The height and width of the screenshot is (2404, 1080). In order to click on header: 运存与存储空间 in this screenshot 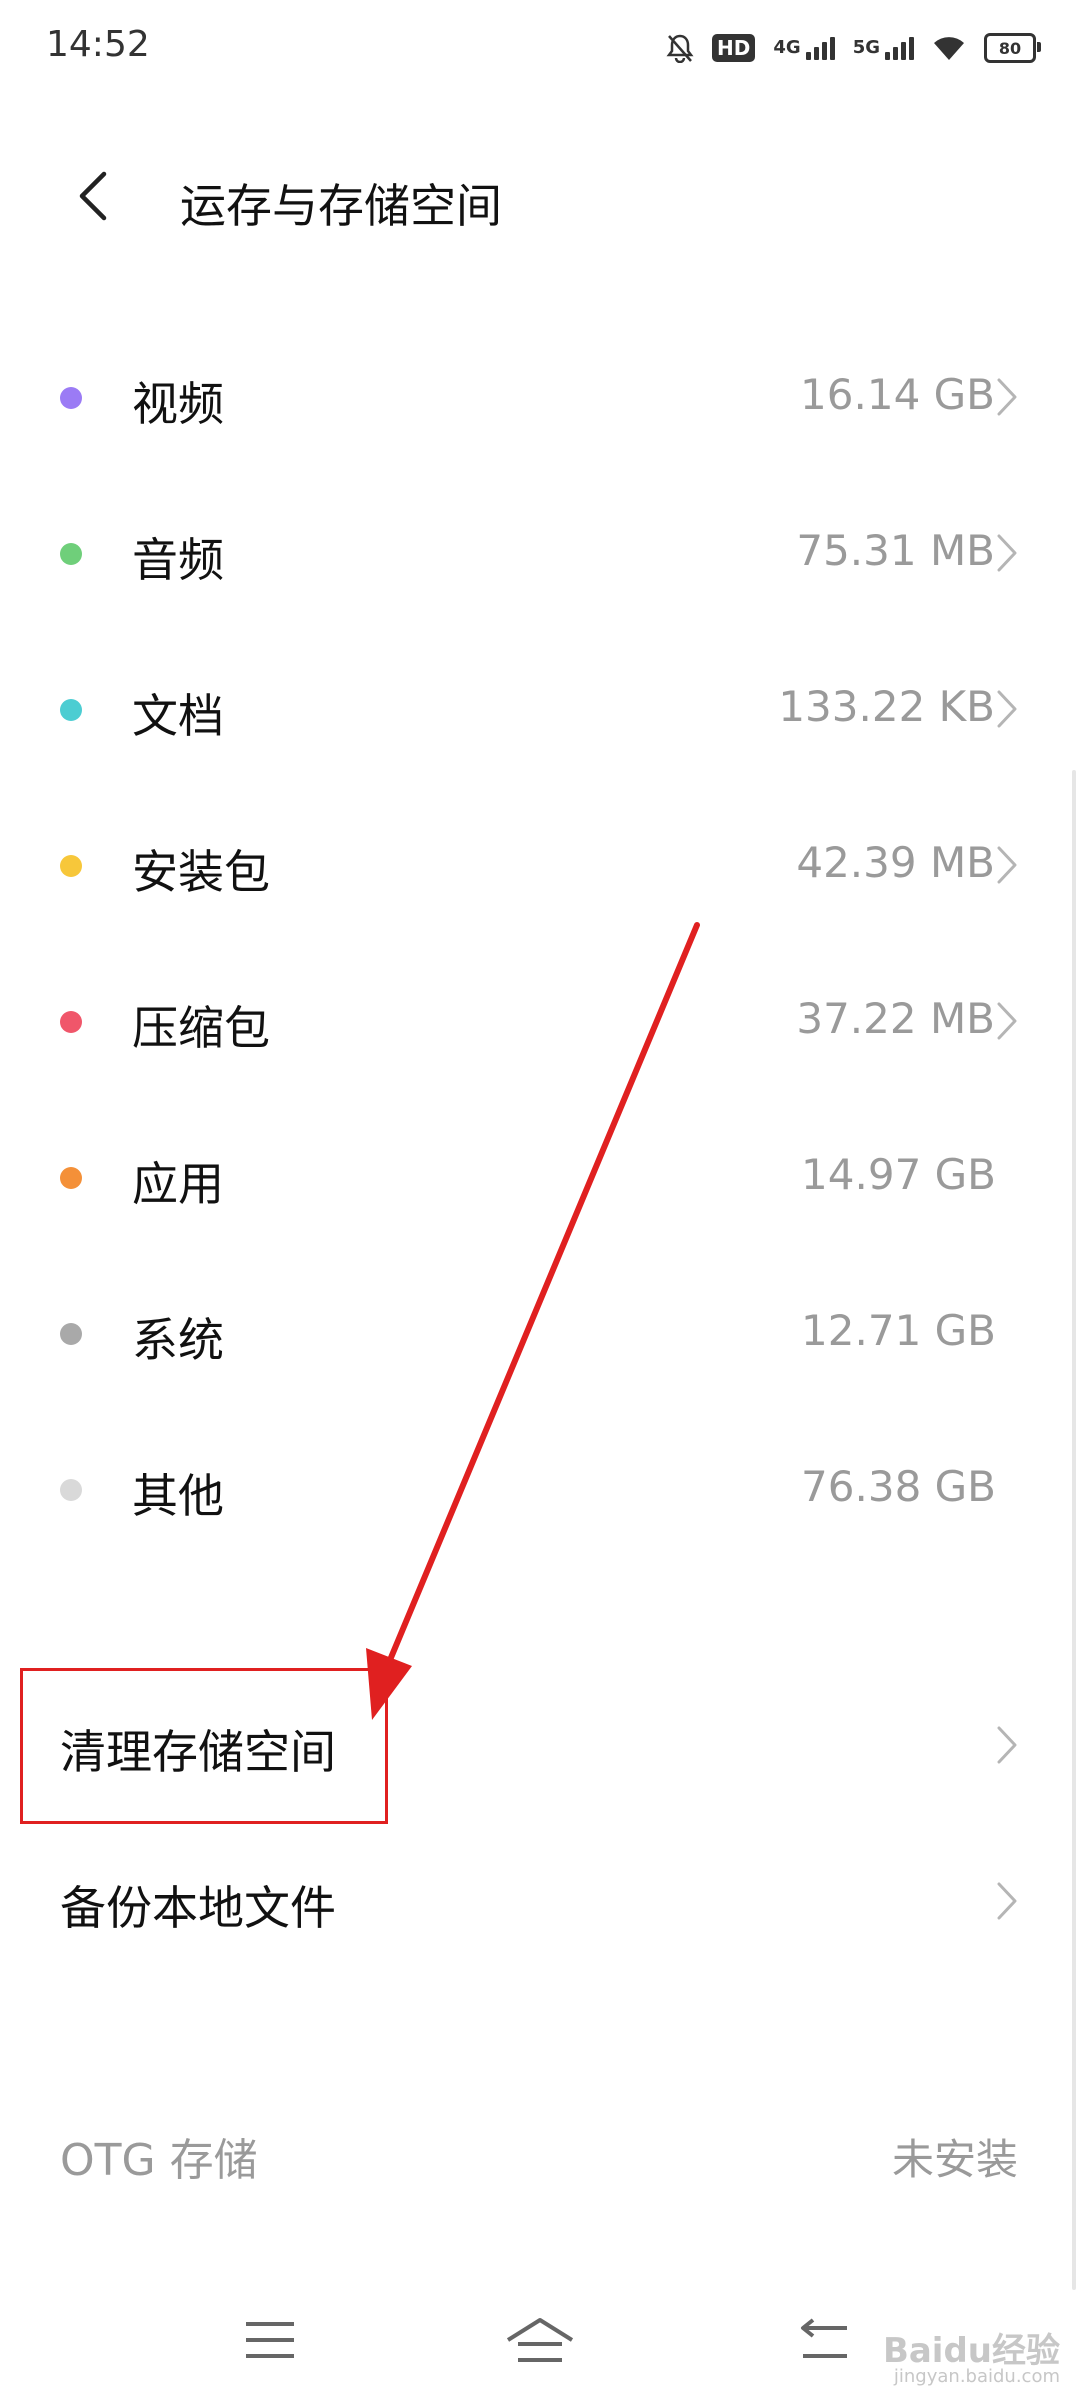, I will do `click(540, 195)`.